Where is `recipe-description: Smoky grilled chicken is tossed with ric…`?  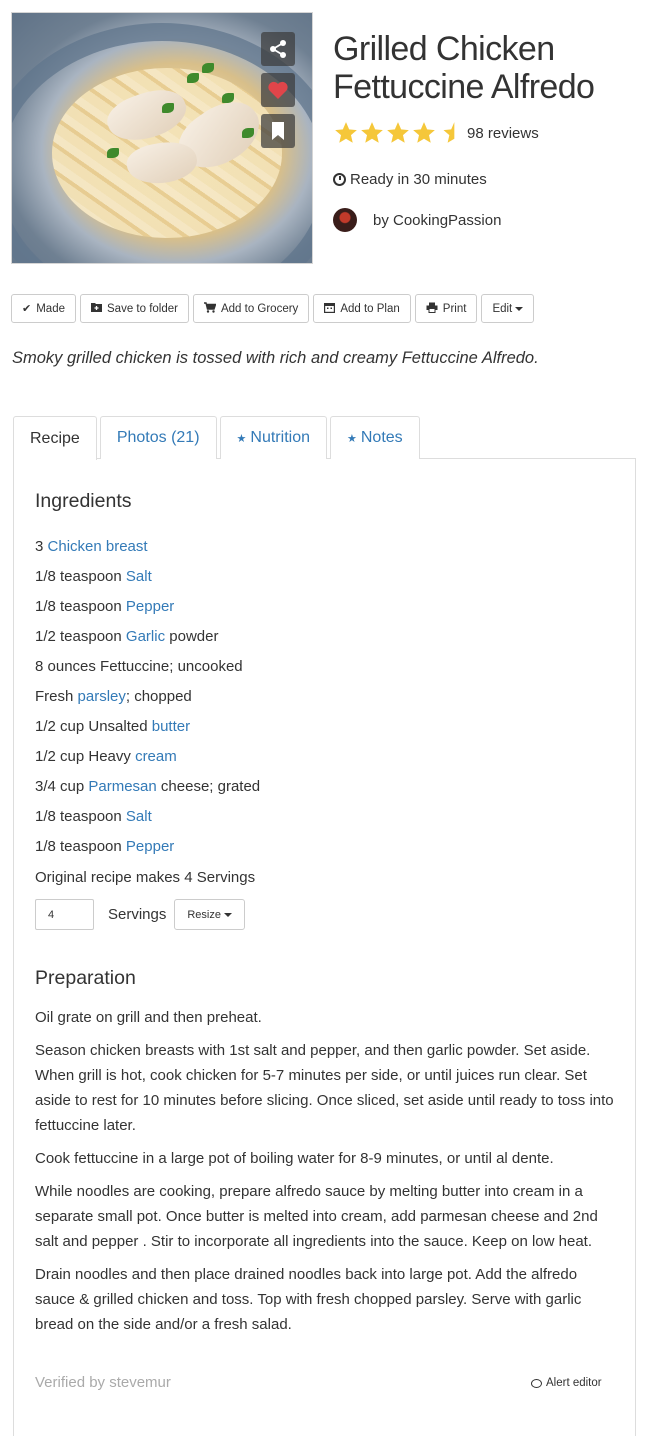 recipe-description: Smoky grilled chicken is tossed with ric… is located at coordinates (275, 358).